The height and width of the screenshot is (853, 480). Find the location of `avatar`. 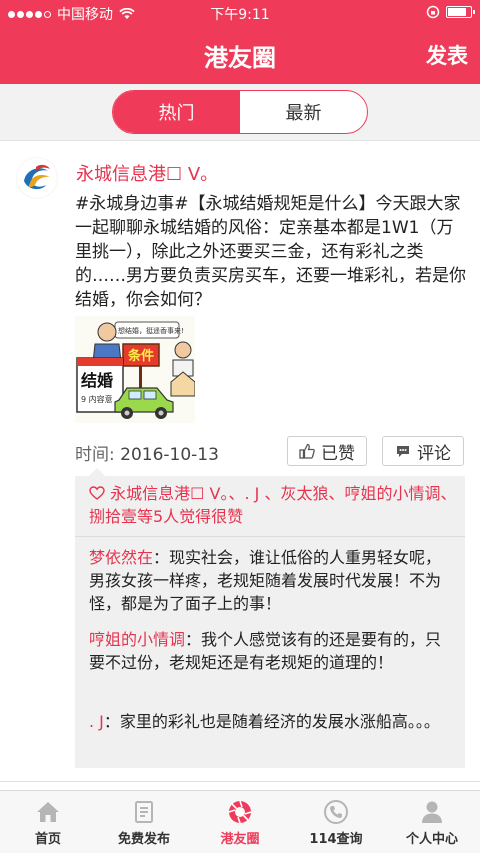

avatar is located at coordinates (37, 178).